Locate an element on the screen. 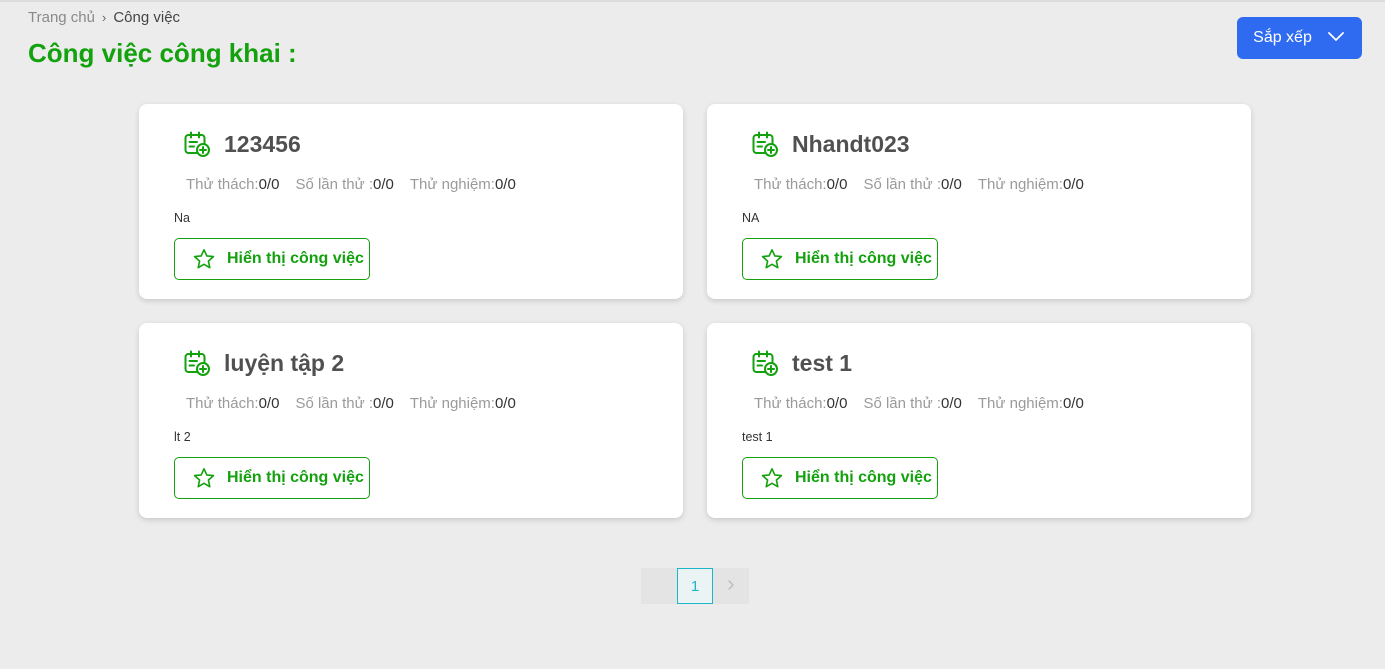 This screenshot has height=669, width=1385. sort-button-label: Sắp xếp is located at coordinates (1282, 37).